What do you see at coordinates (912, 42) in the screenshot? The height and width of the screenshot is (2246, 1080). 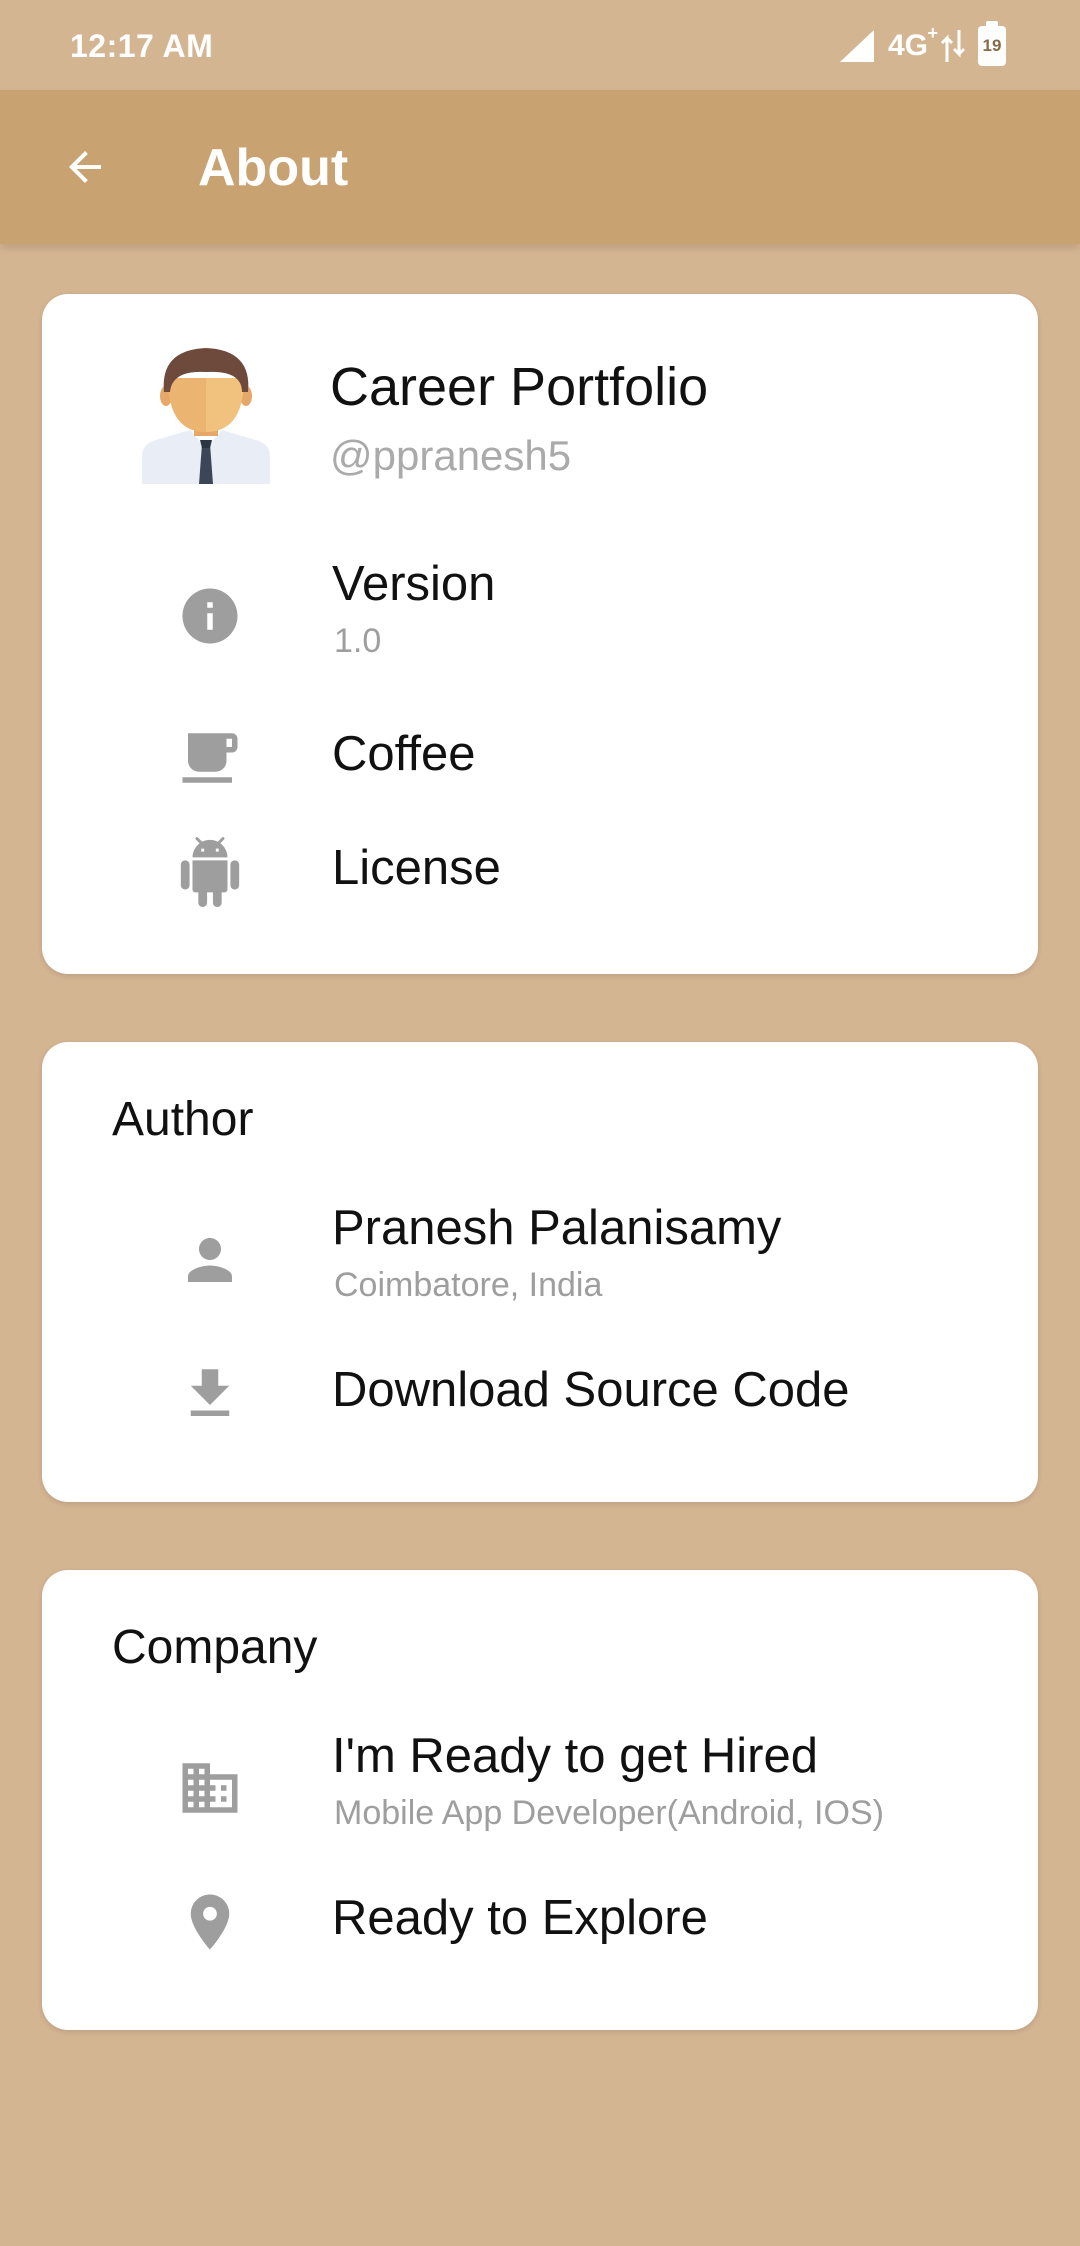 I see `network-type: 4G +` at bounding box center [912, 42].